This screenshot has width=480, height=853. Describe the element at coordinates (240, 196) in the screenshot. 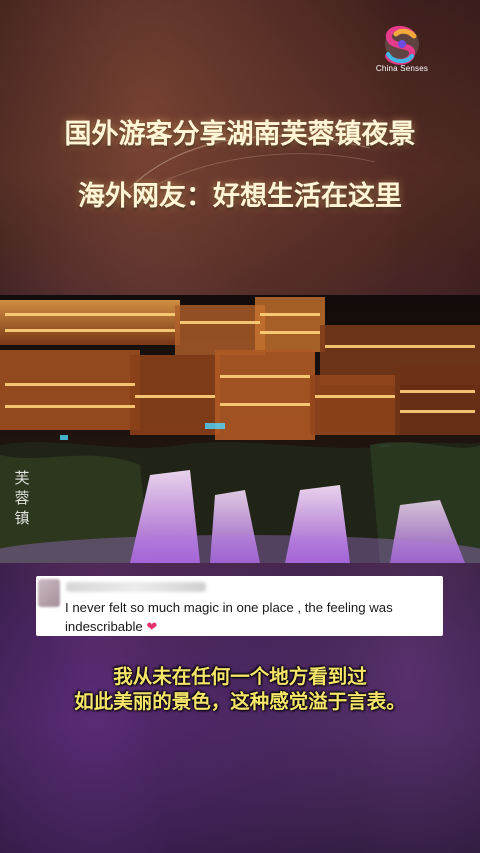

I see `headline-line-2: 海外网友：好想生活在这里` at that location.